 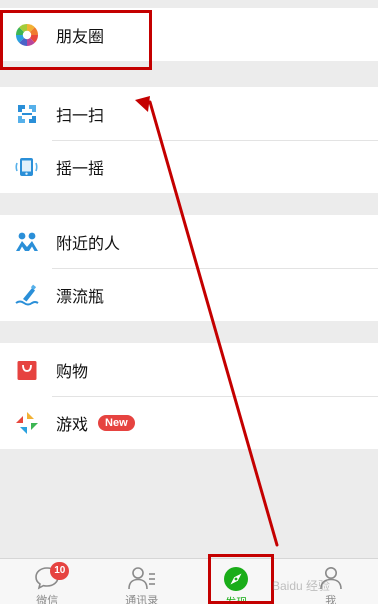 What do you see at coordinates (80, 36) in the screenshot?
I see `menu-label-moments: 朋友圈` at bounding box center [80, 36].